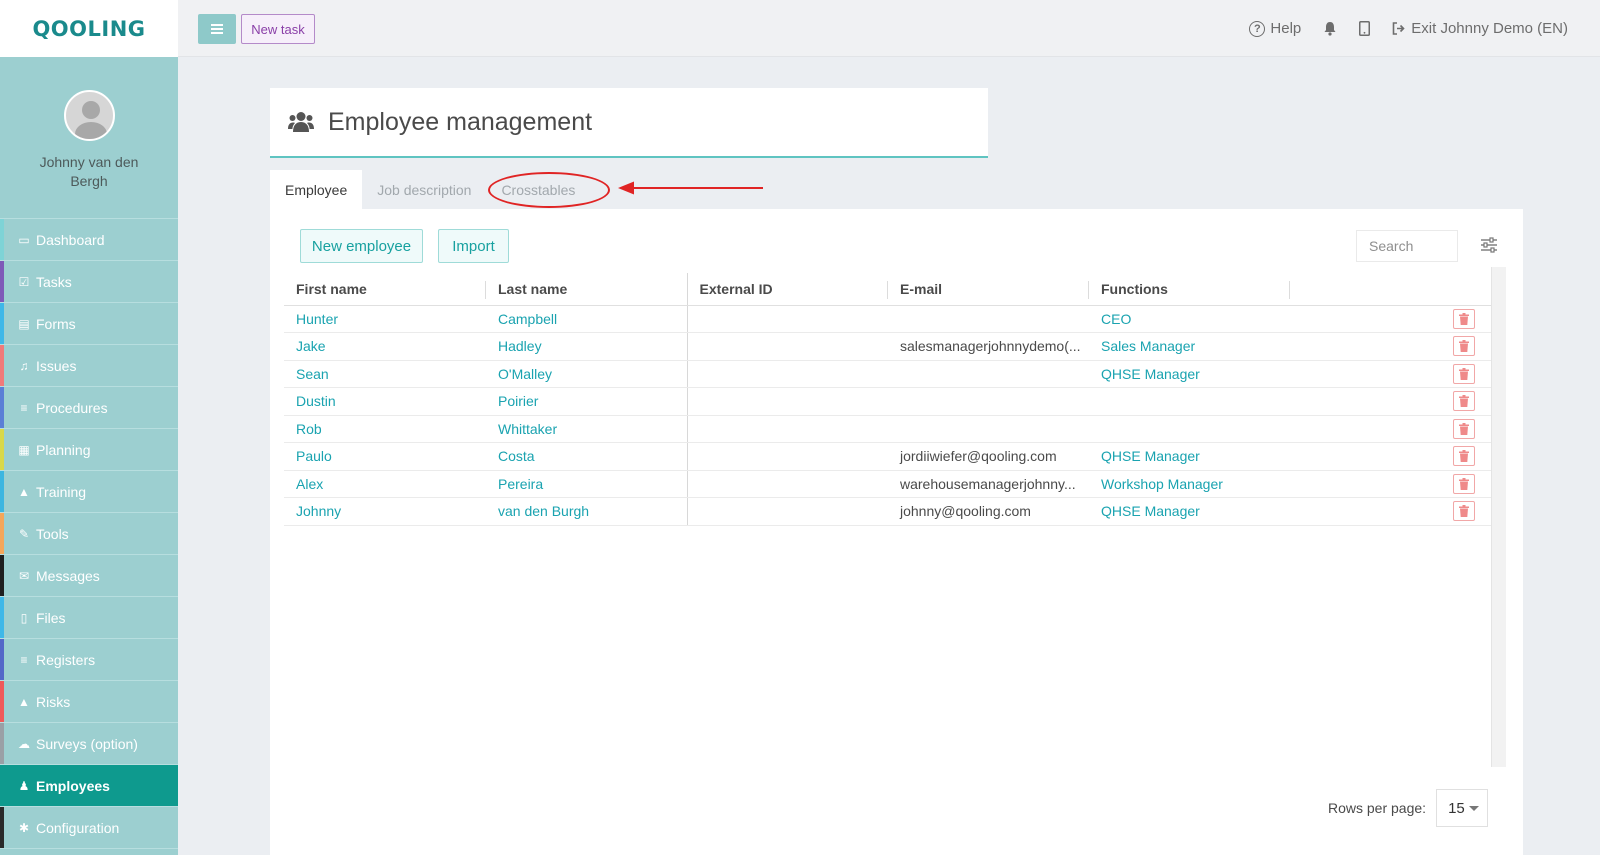 The height and width of the screenshot is (855, 1600). Describe the element at coordinates (63, 449) in the screenshot. I see `sidebar-item-label: Planning` at that location.